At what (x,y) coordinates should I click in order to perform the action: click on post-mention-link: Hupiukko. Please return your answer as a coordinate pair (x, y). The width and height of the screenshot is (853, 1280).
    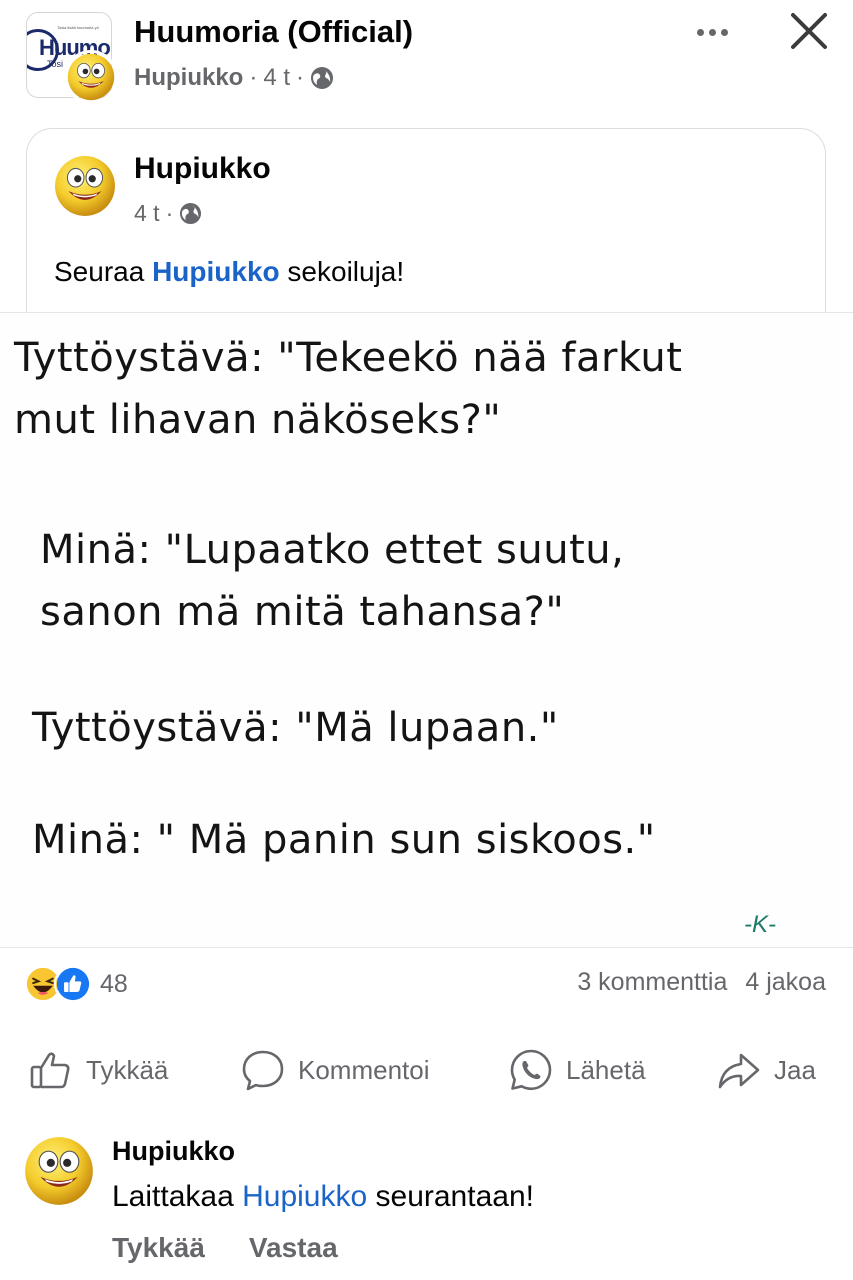
    Looking at the image, I should click on (216, 271).